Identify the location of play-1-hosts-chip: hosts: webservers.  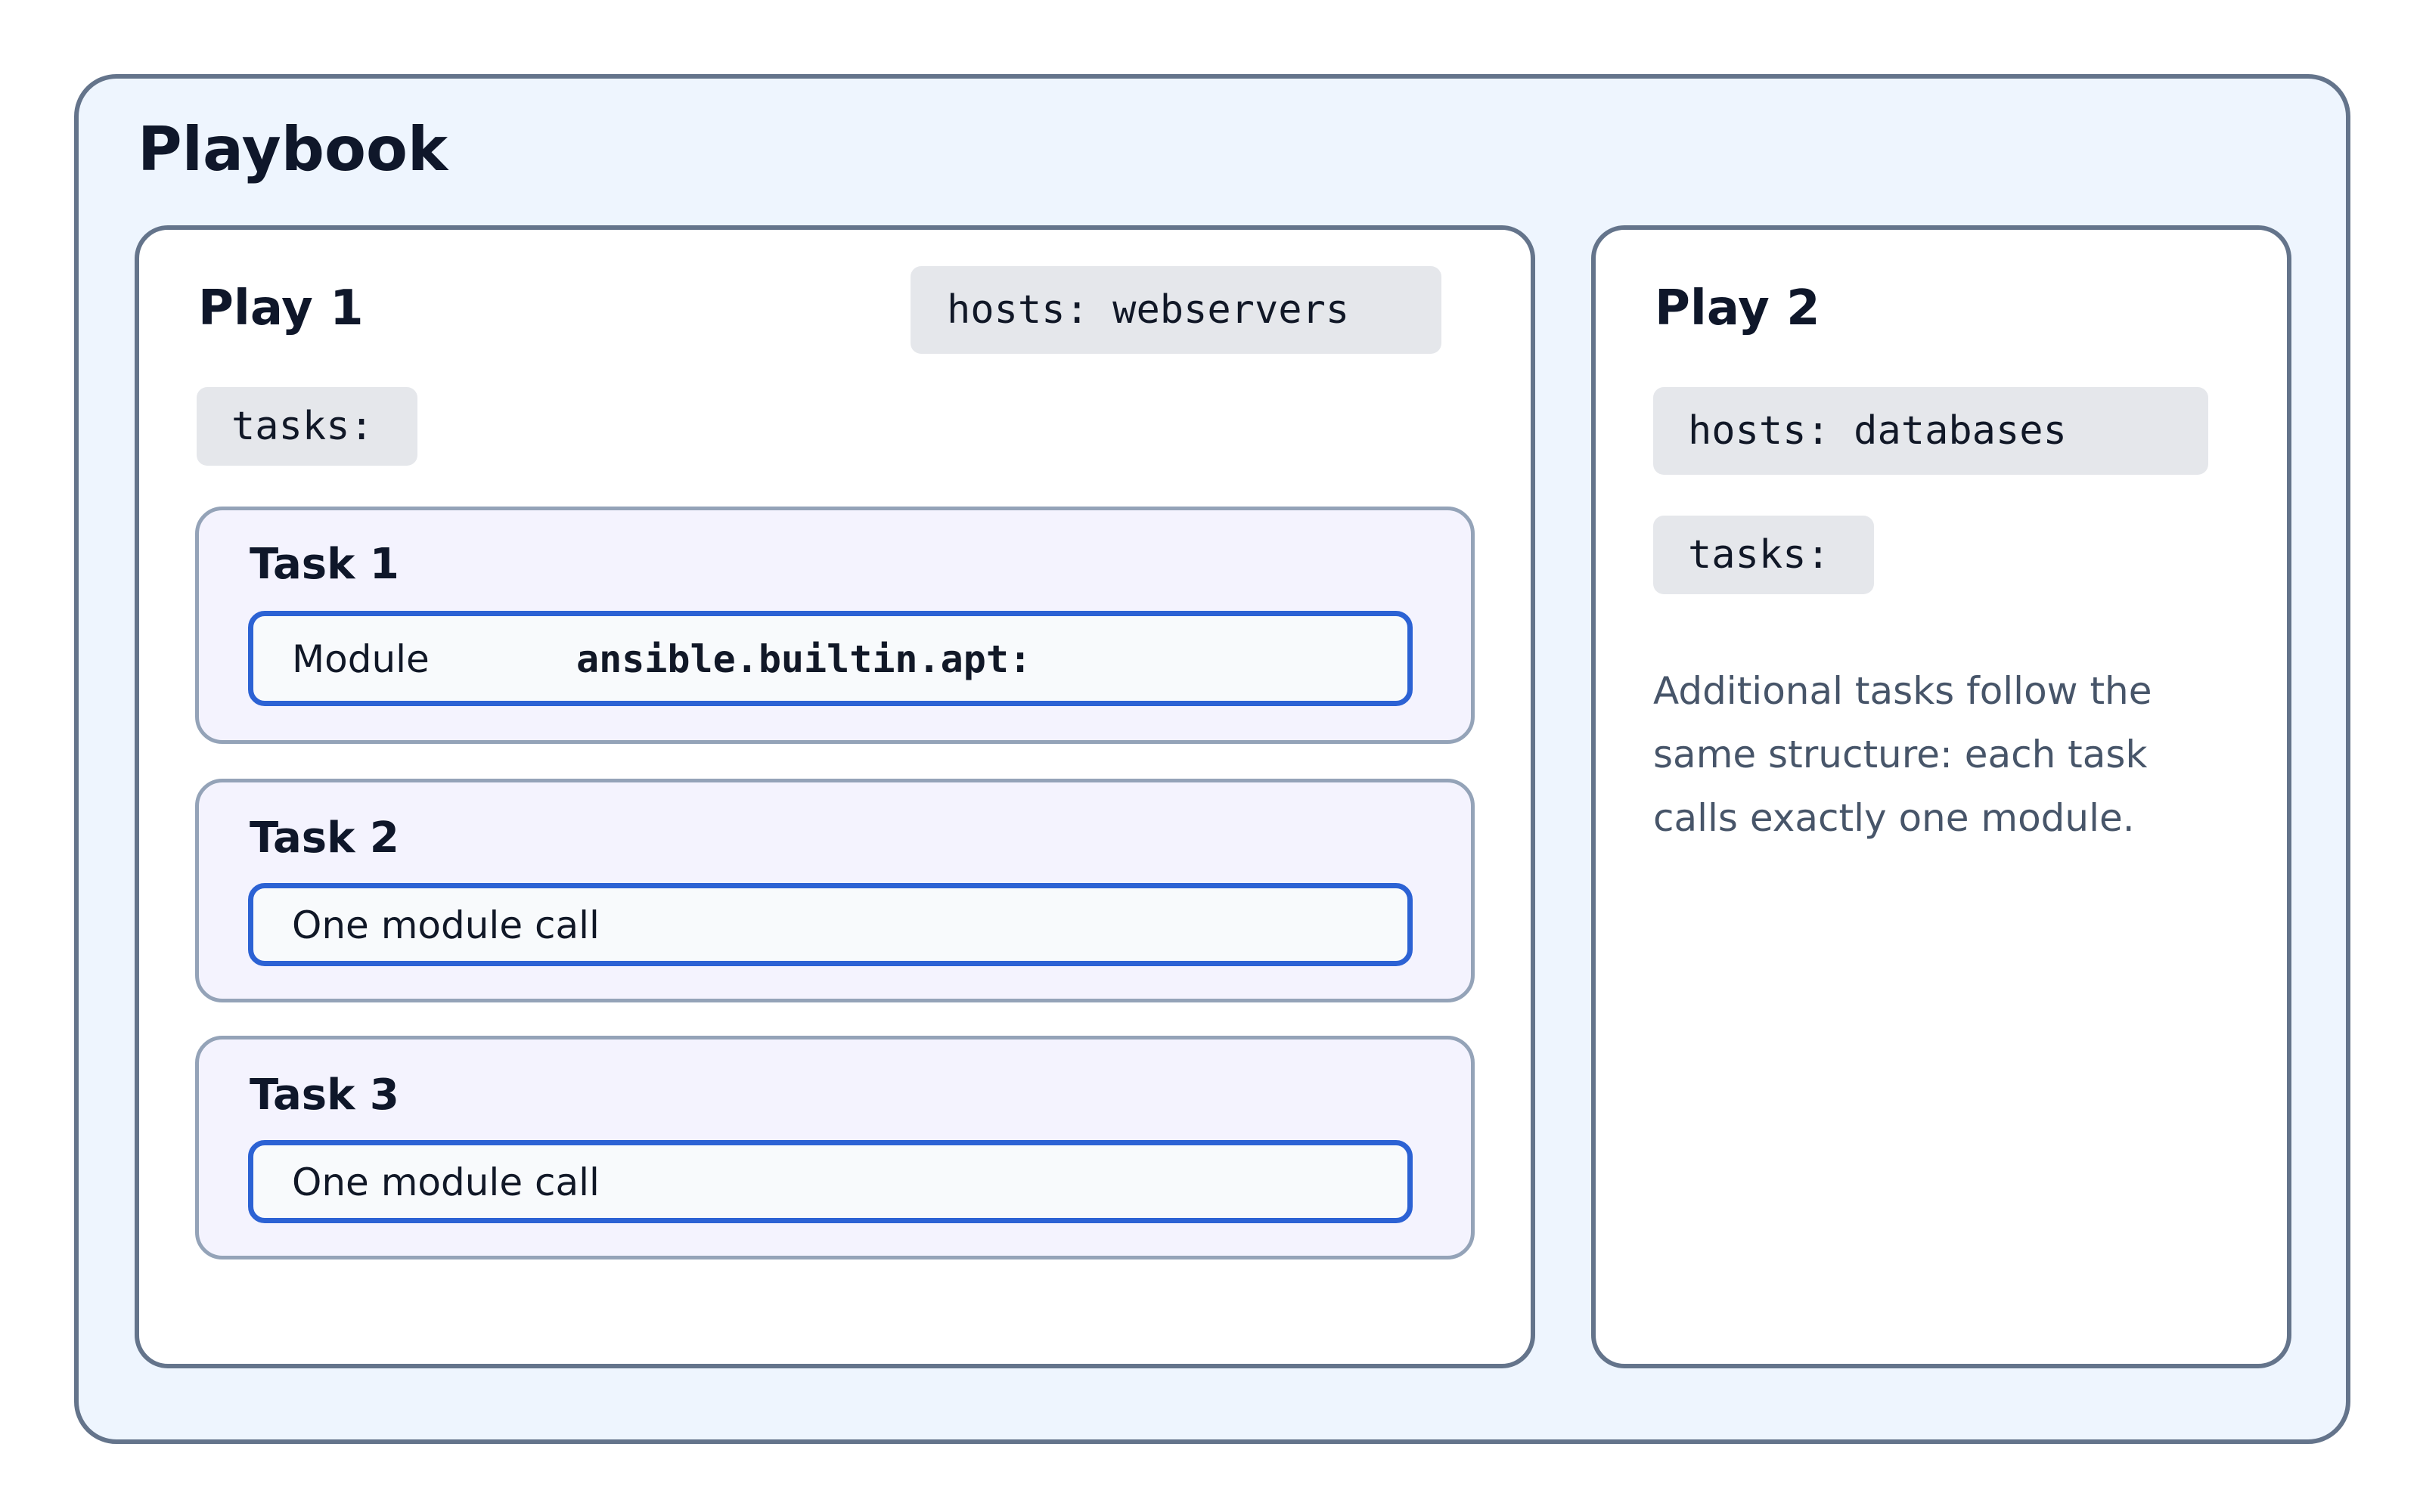
(1176, 310).